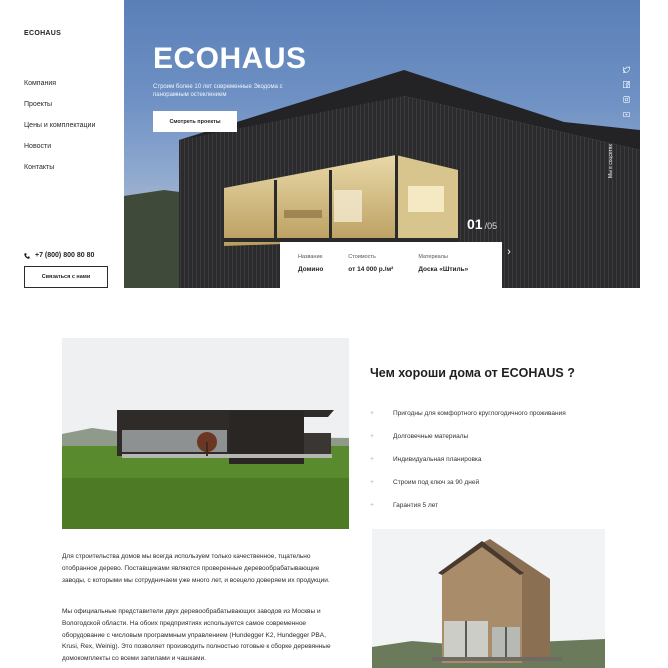 This screenshot has width=668, height=668. What do you see at coordinates (626, 84) in the screenshot?
I see `facebook-icon` at bounding box center [626, 84].